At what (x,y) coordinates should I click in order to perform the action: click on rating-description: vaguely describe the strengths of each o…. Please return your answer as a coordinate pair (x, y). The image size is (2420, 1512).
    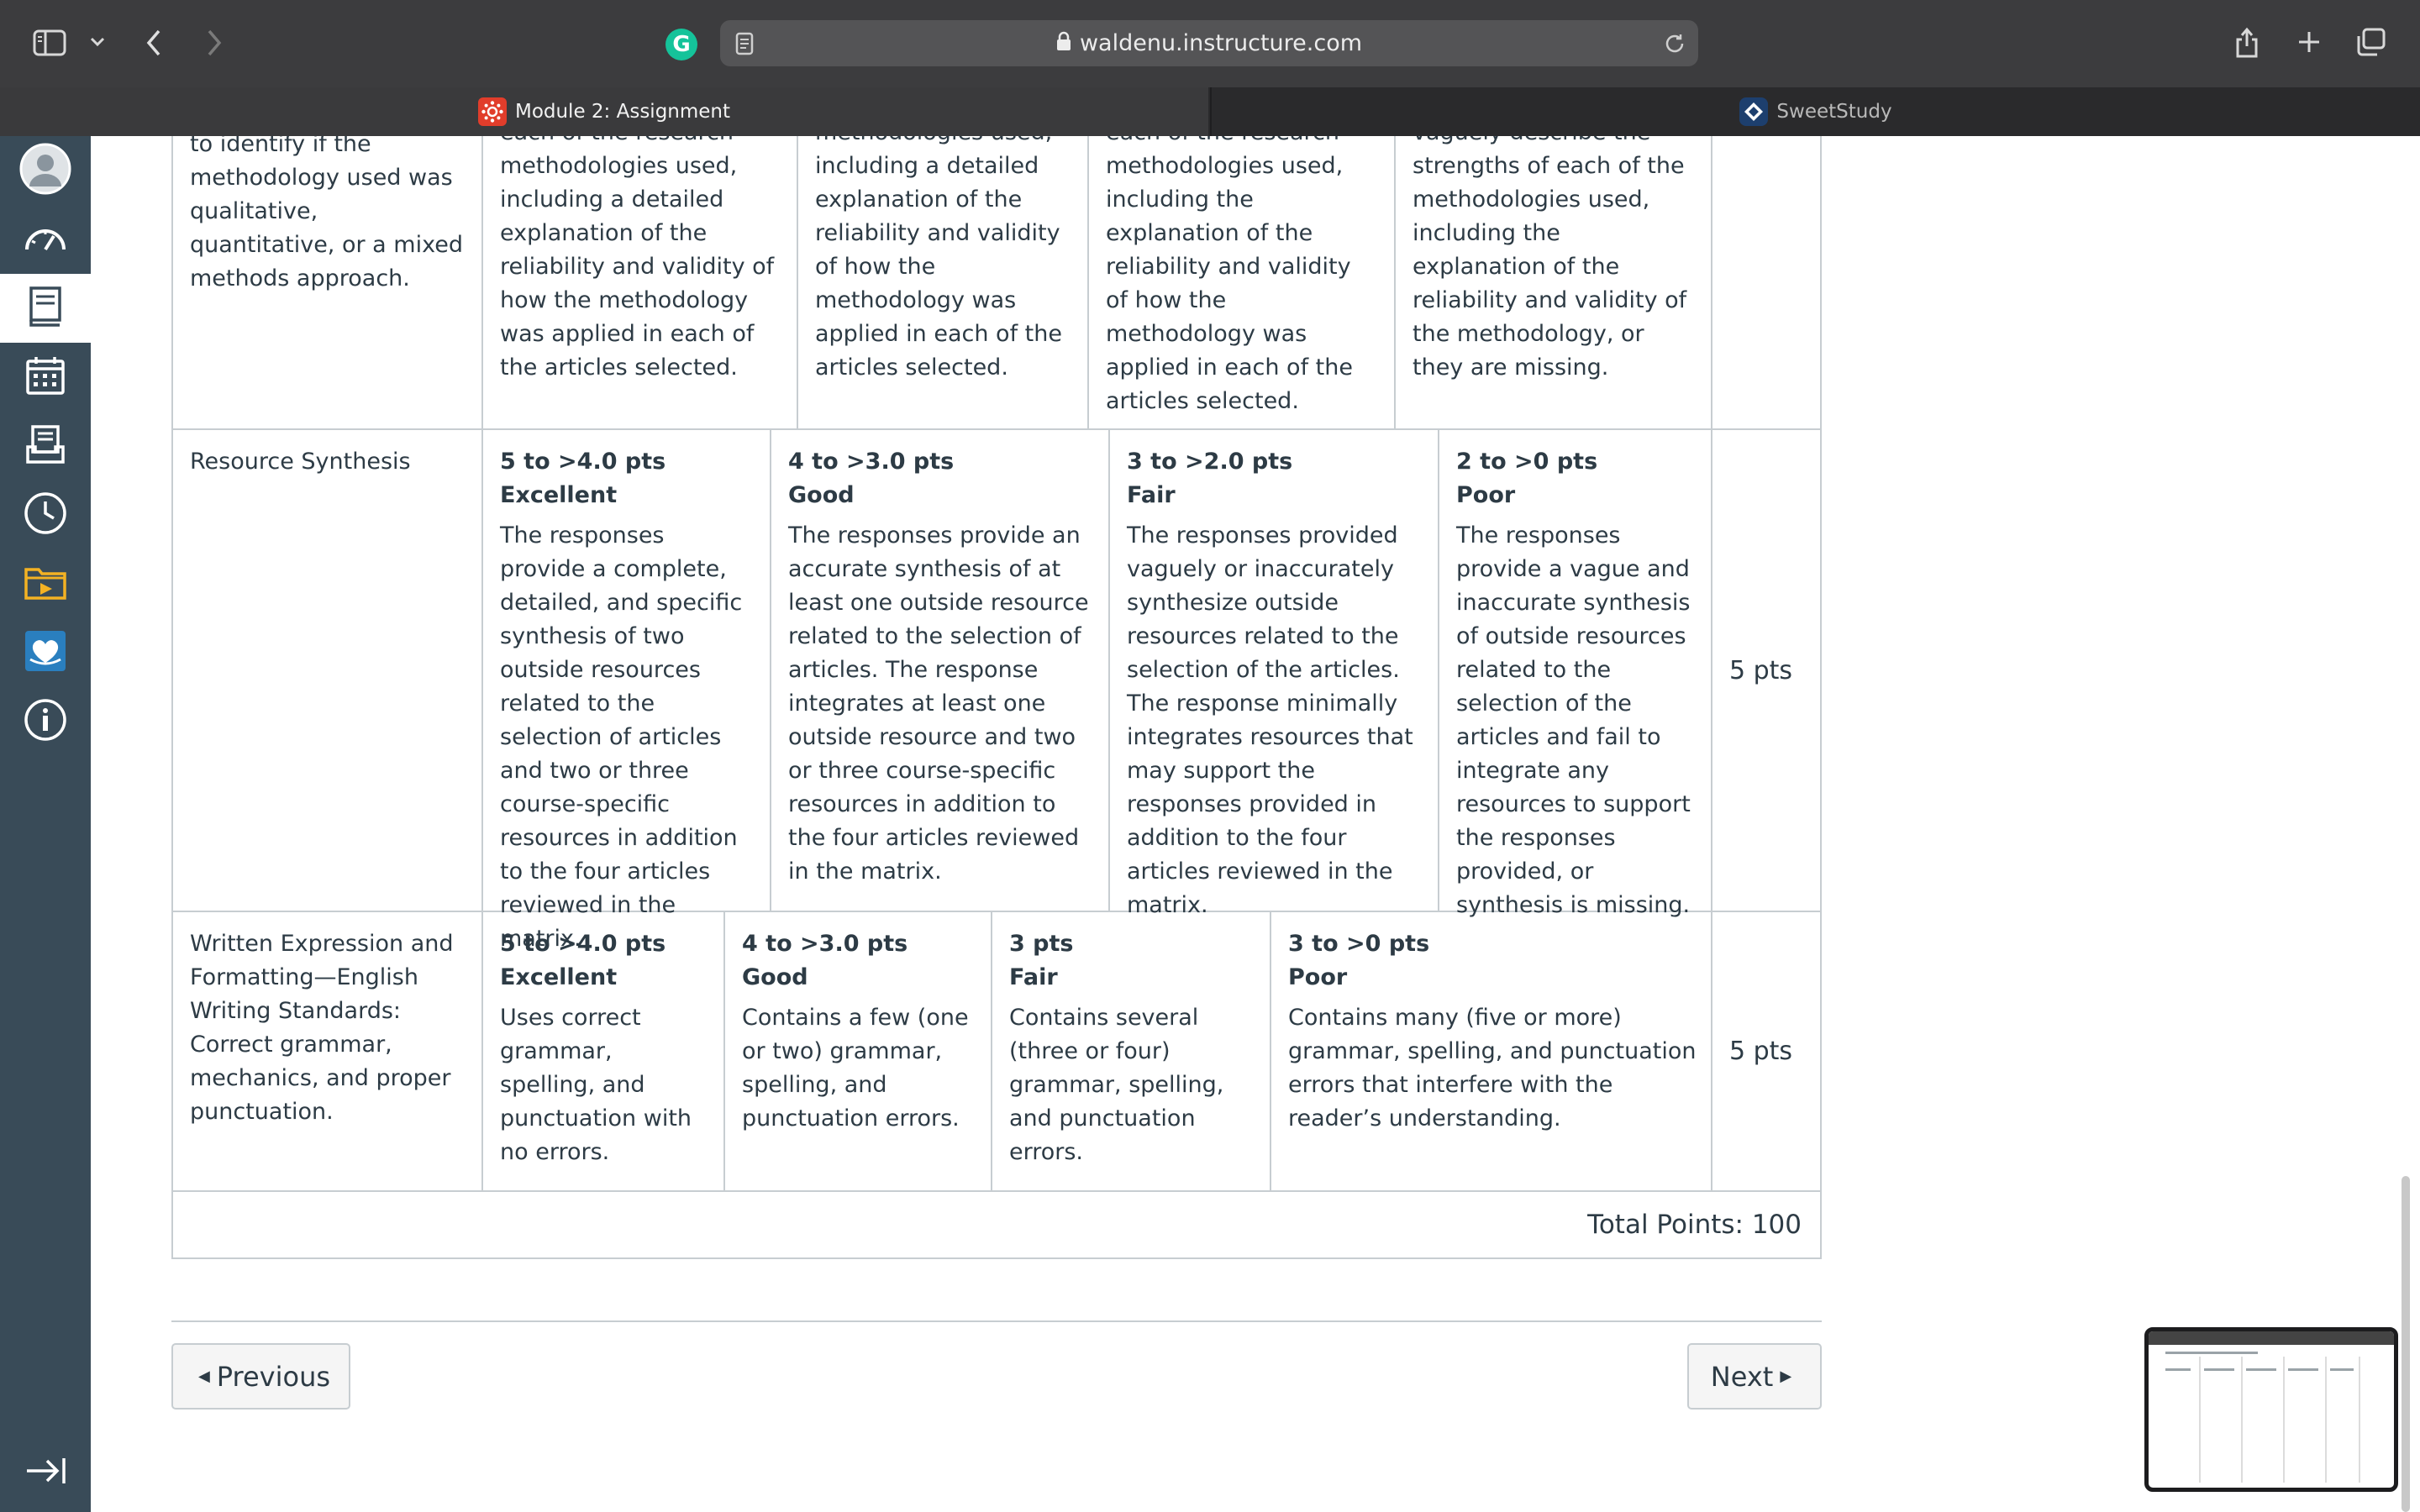
    Looking at the image, I should click on (1550, 258).